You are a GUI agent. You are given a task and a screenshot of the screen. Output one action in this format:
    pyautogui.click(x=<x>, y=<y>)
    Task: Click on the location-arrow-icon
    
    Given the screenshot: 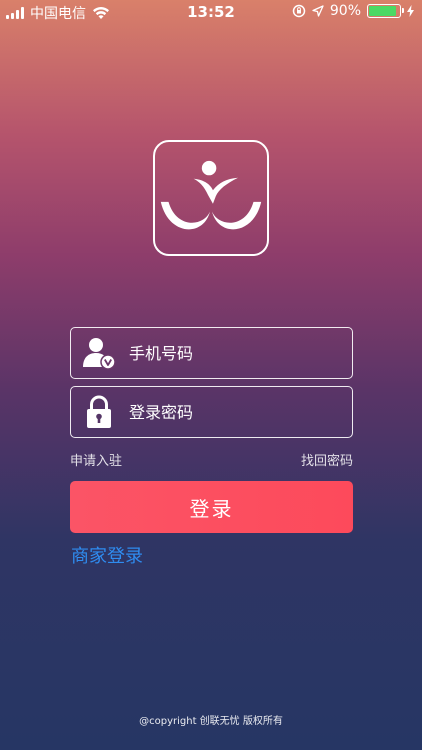 What is the action you would take?
    pyautogui.click(x=318, y=11)
    